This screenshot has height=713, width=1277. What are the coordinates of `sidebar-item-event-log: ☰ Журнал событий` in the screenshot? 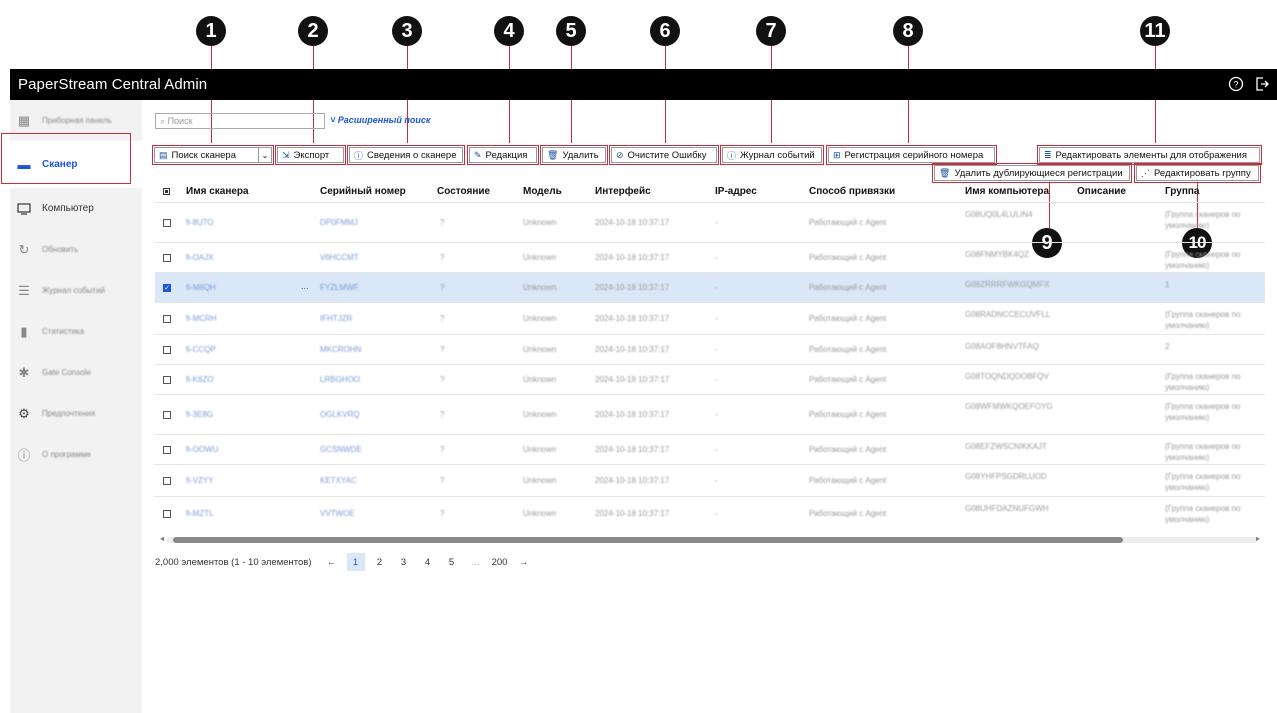 It's located at (76, 290).